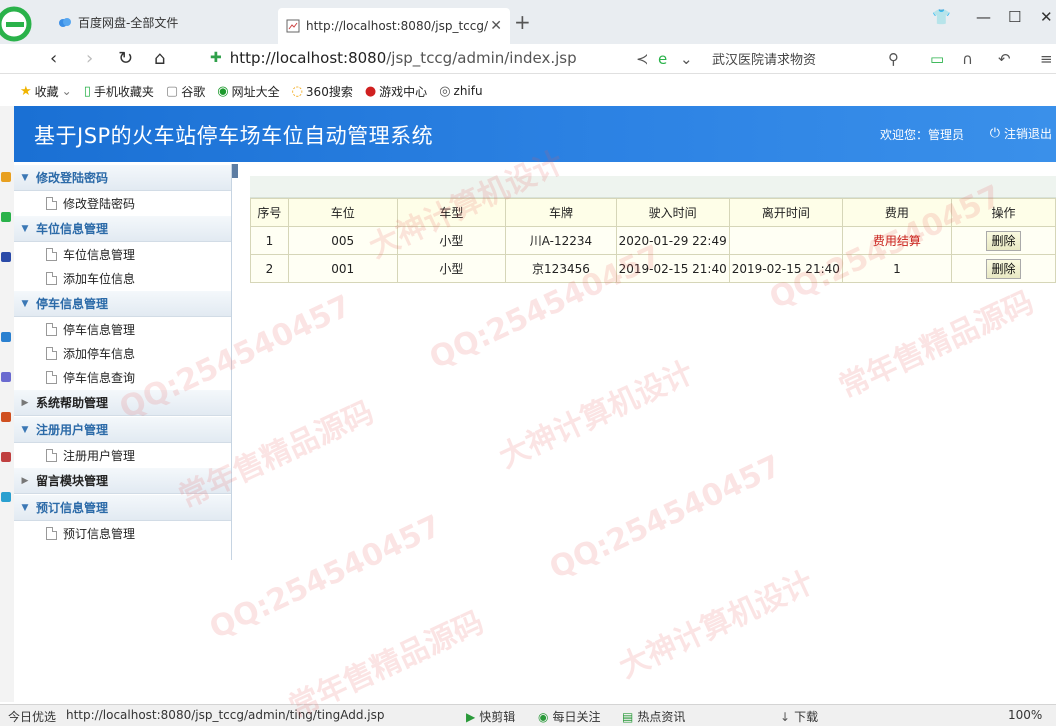 The width and height of the screenshot is (1056, 726). I want to click on col-header: 车牌, so click(561, 212).